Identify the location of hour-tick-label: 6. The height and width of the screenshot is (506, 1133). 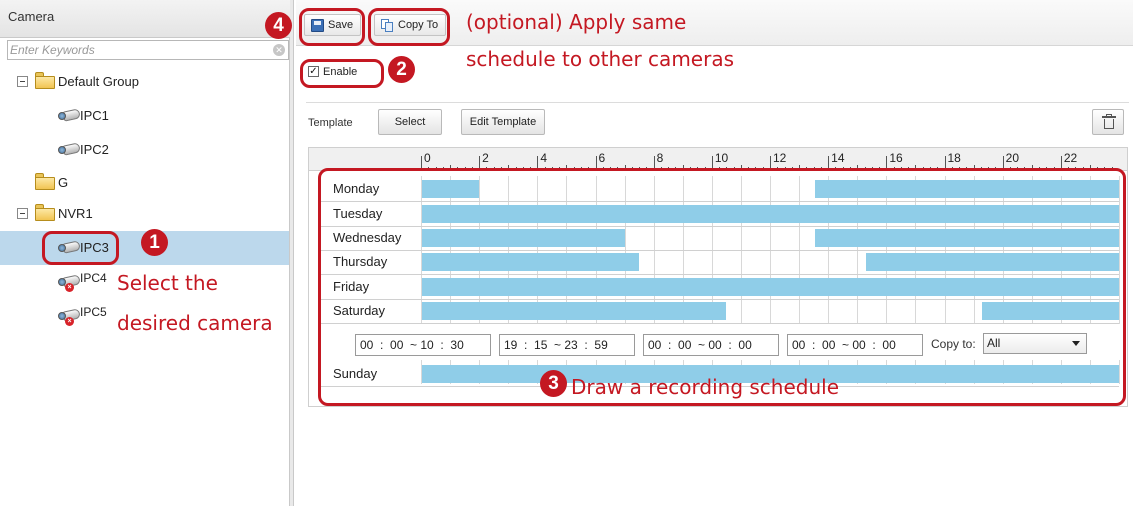
(602, 158).